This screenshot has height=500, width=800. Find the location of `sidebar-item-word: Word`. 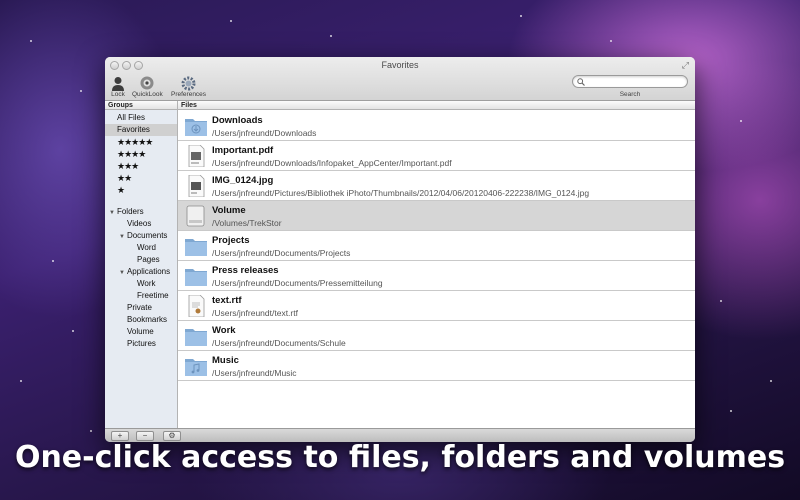

sidebar-item-word: Word is located at coordinates (141, 248).